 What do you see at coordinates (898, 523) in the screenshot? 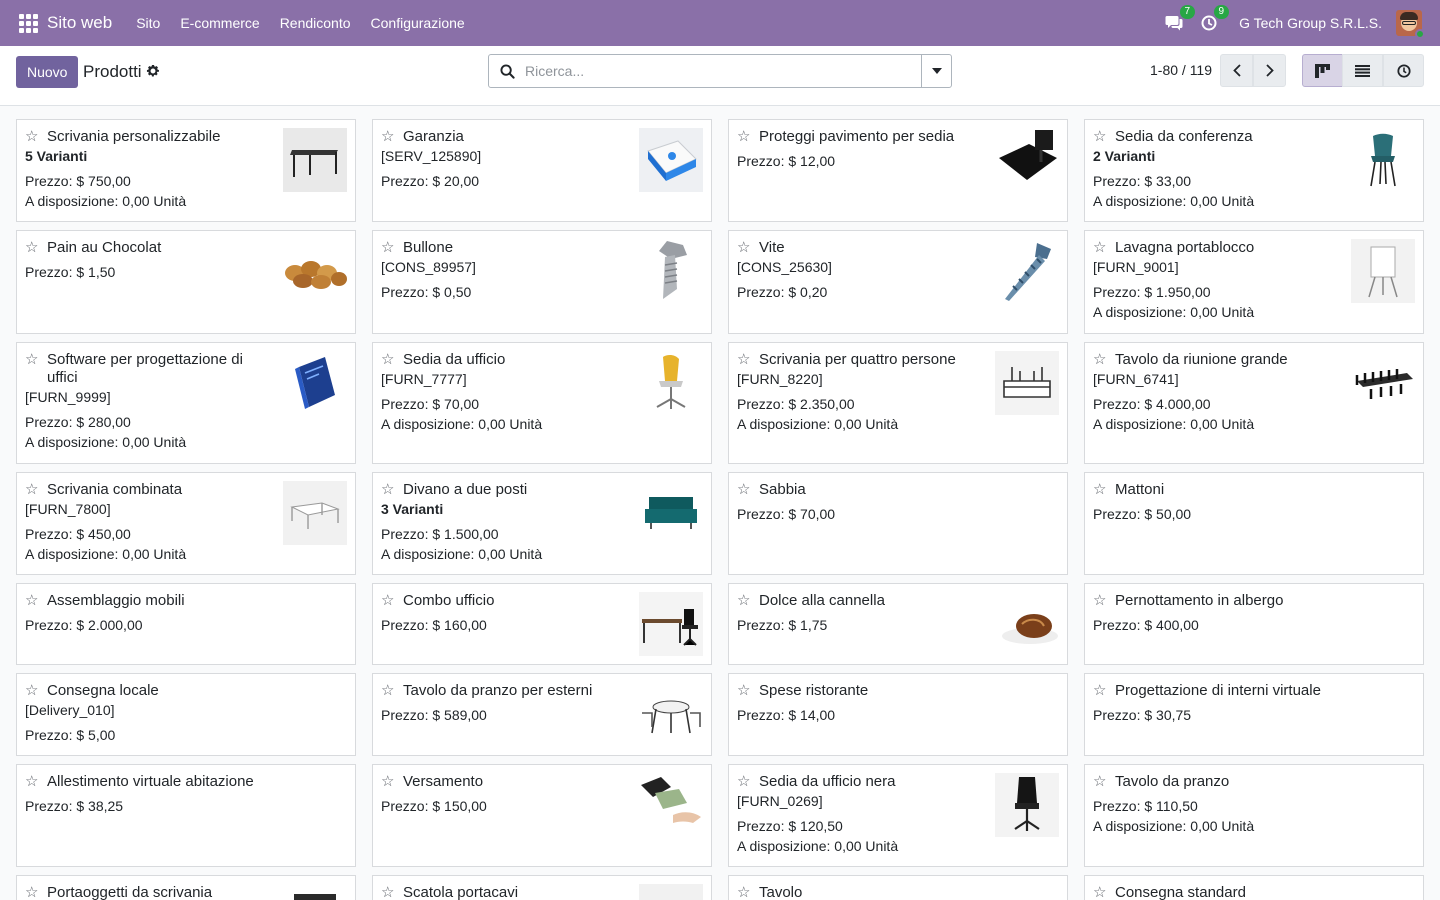
I see `product-card: ☆ Sabbia Prezzo: $ 70,00` at bounding box center [898, 523].